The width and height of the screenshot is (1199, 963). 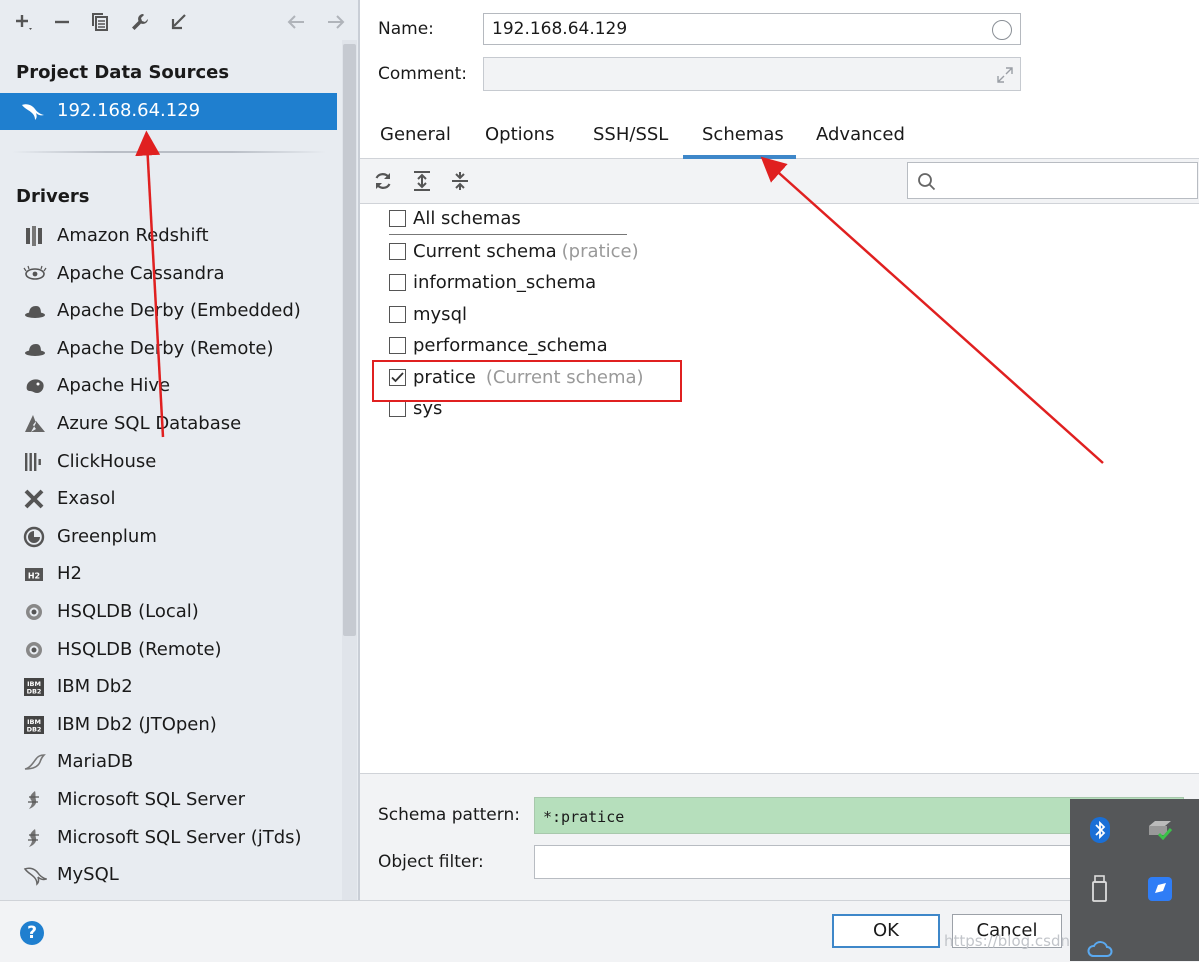 What do you see at coordinates (510, 345) in the screenshot?
I see `schema-name-text: performance_schema` at bounding box center [510, 345].